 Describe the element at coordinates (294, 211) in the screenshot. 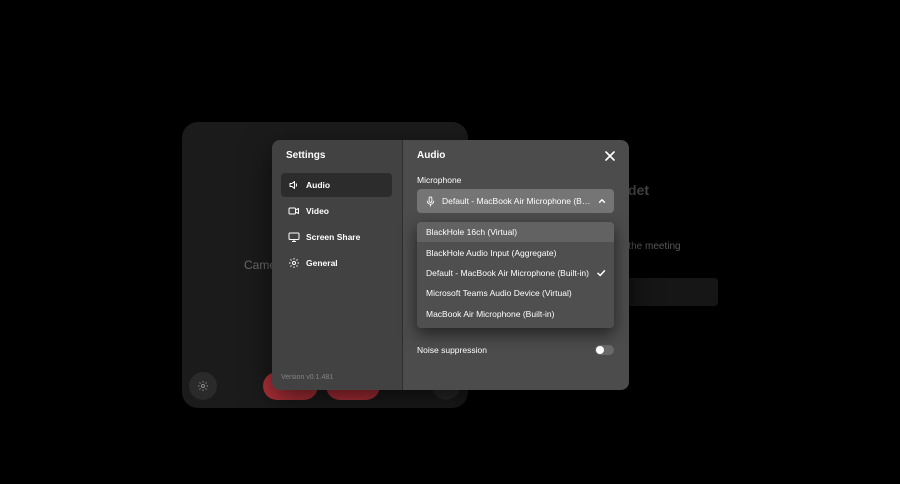

I see `video-camera-icon` at that location.